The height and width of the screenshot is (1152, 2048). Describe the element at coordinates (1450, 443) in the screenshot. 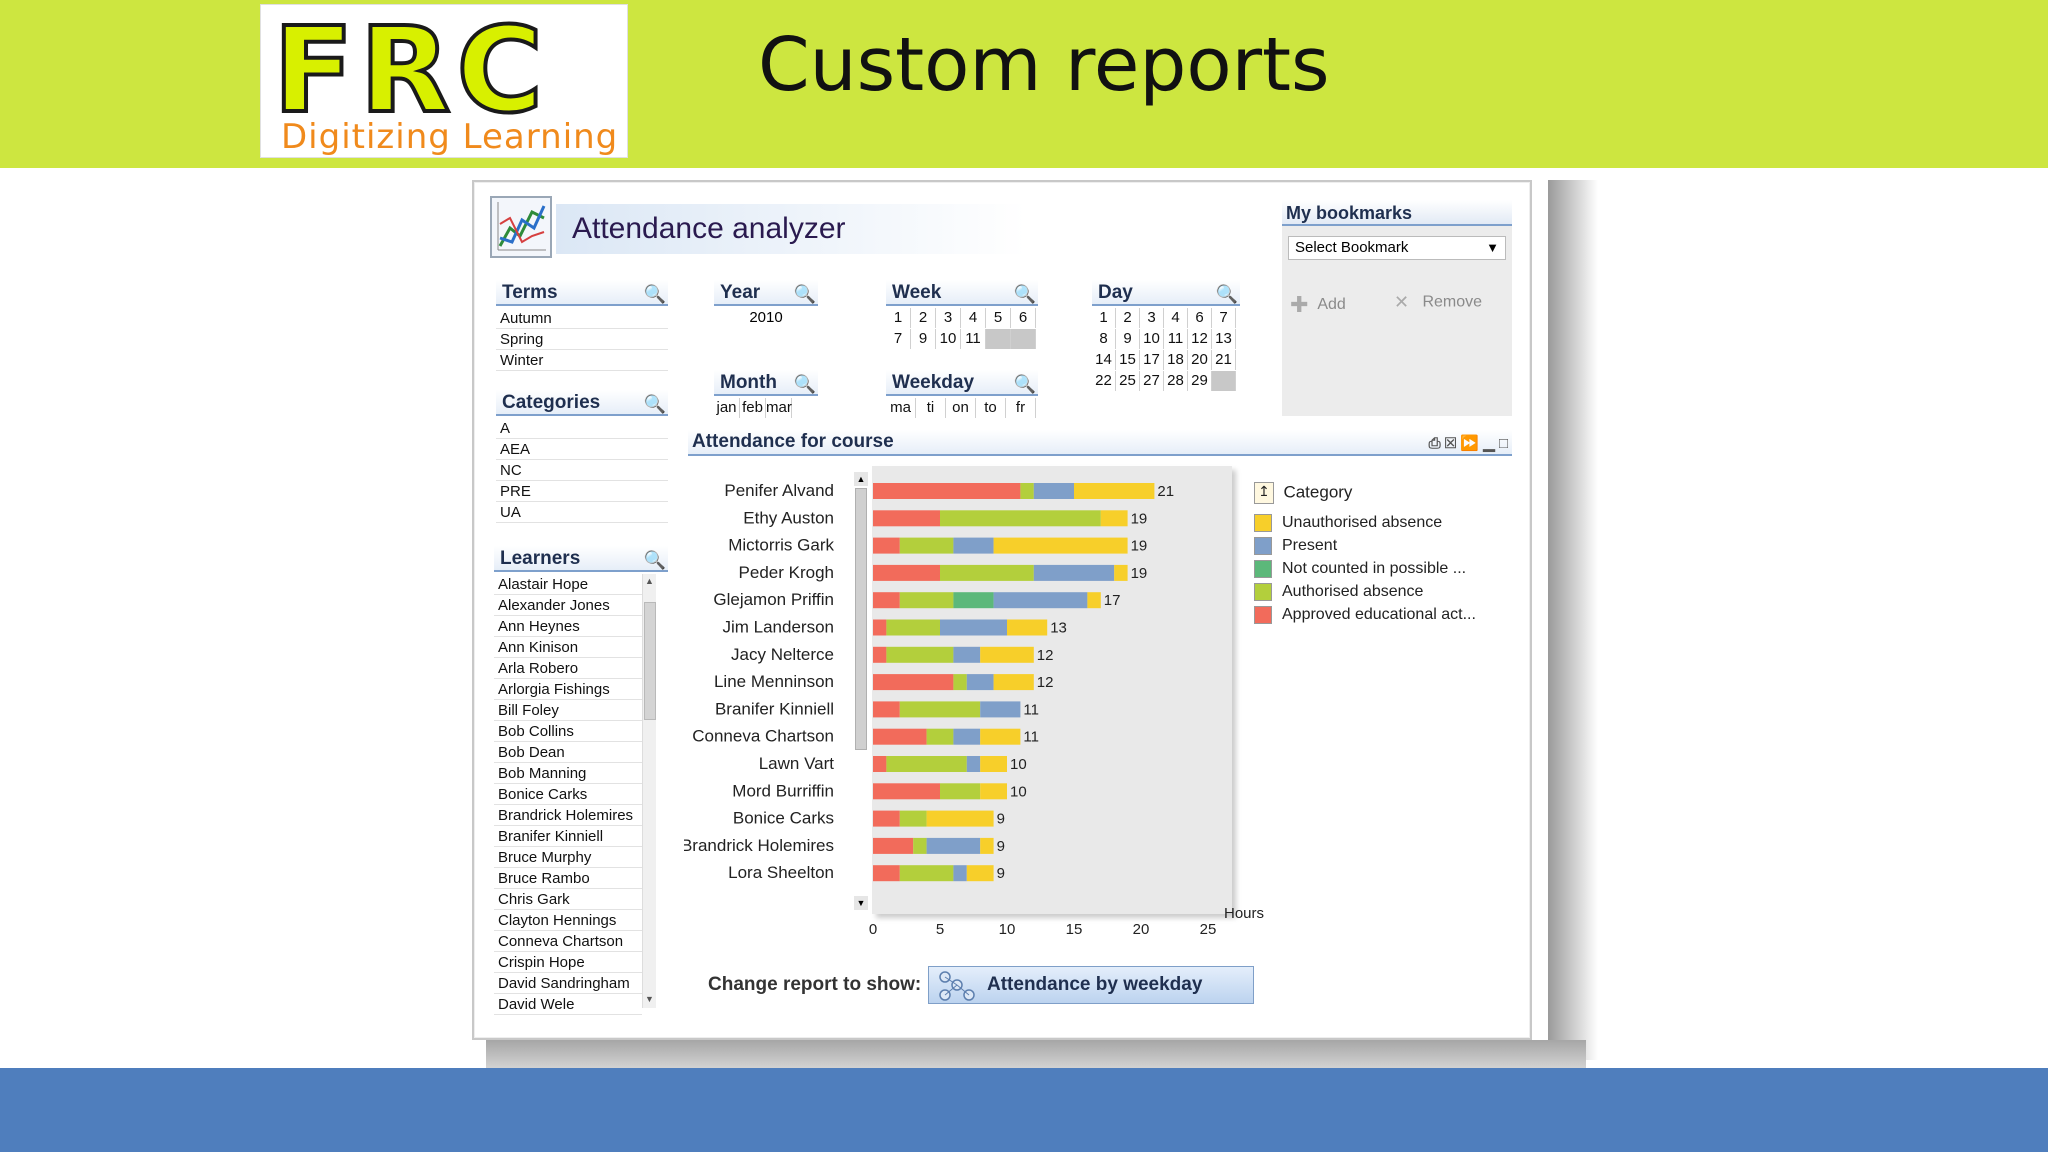

I see `excel-export-icon: ☒` at that location.